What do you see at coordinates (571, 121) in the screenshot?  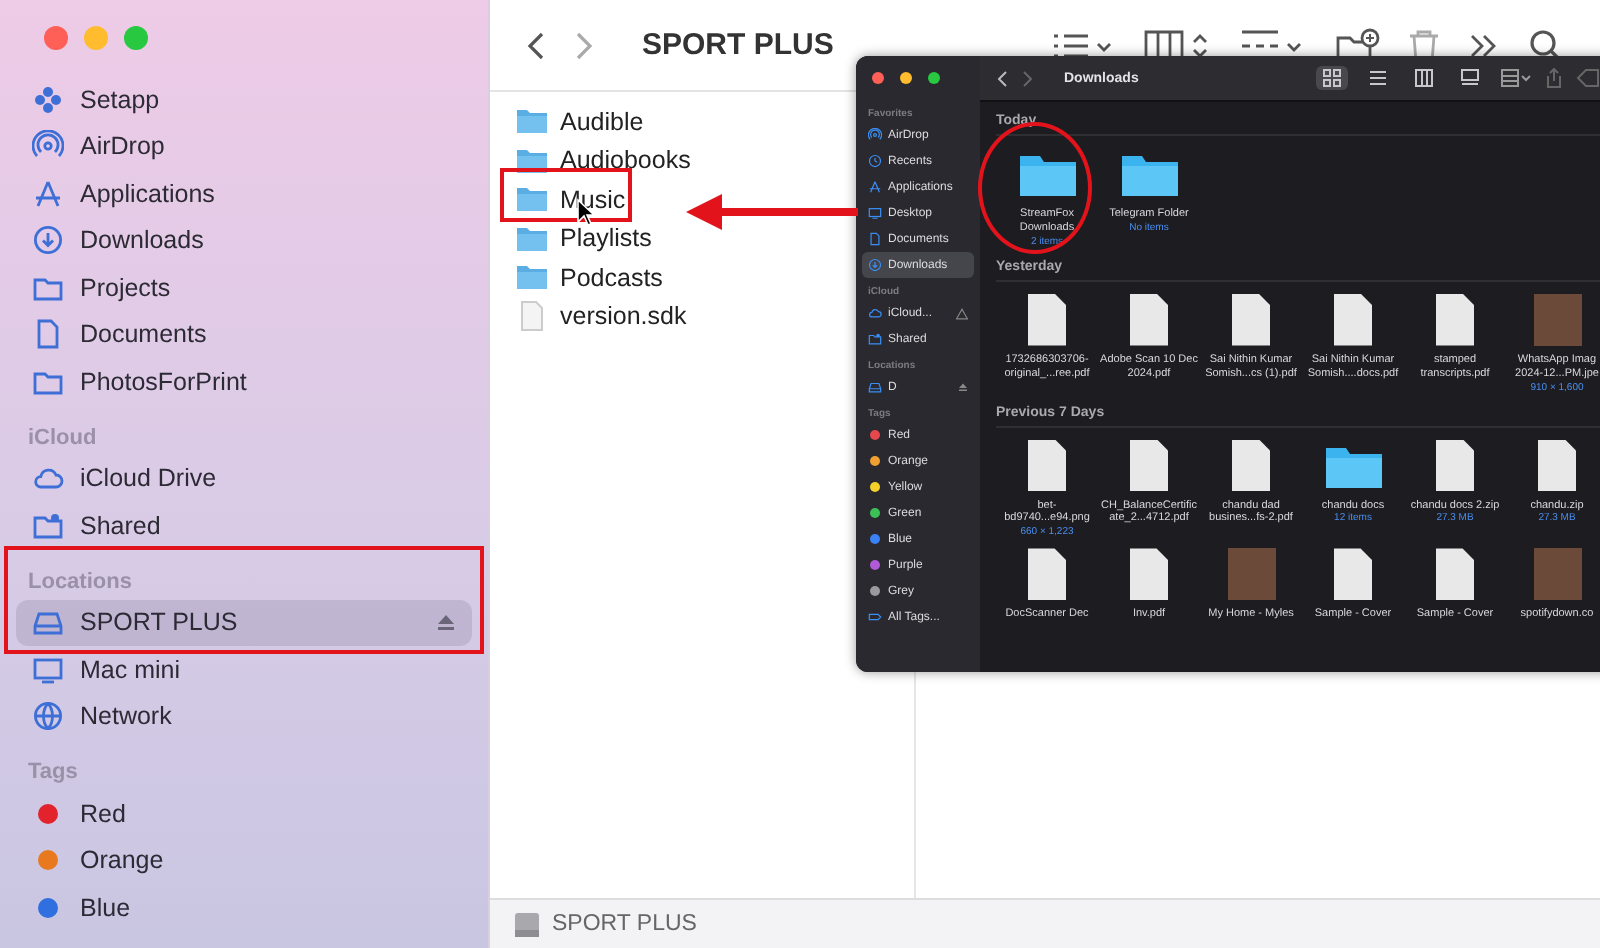 I see `file-item: Audible` at bounding box center [571, 121].